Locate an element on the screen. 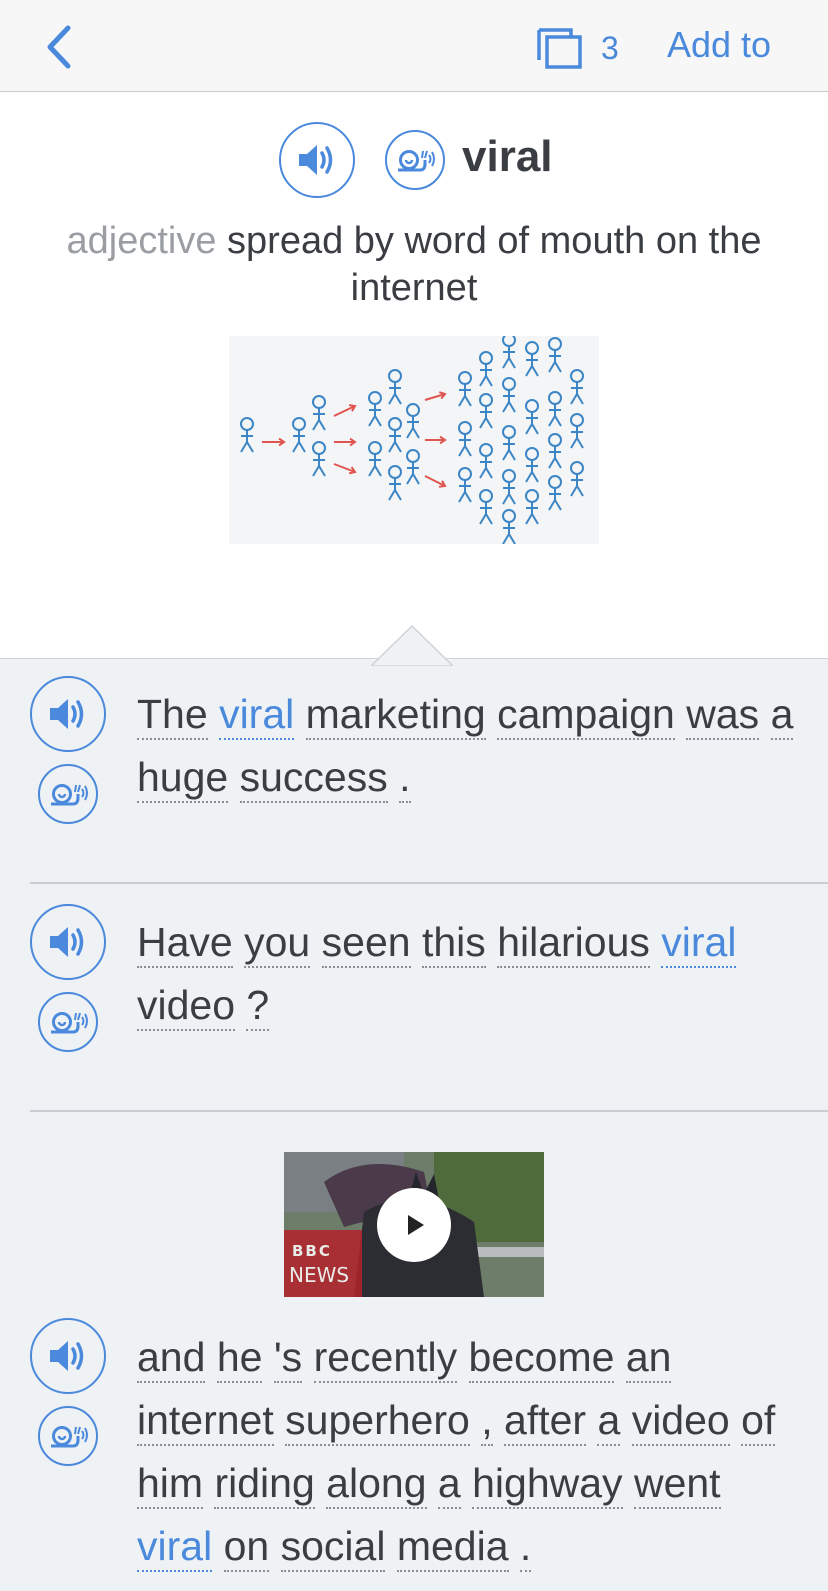  sentence-word: of is located at coordinates (758, 1421).